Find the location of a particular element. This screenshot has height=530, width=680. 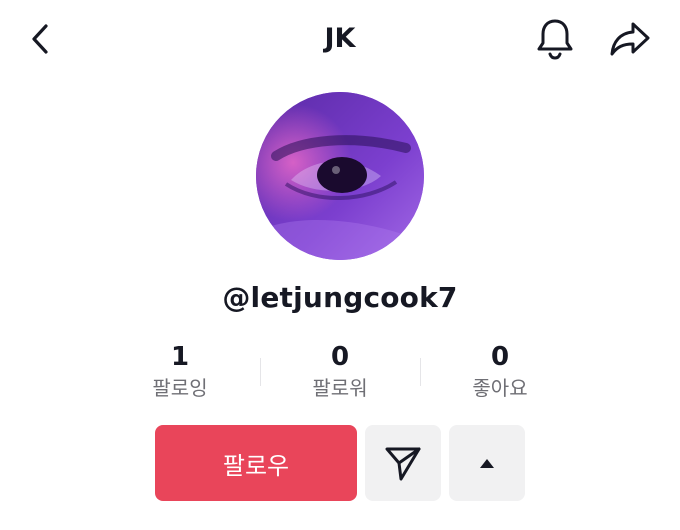

share-button is located at coordinates (630, 39).